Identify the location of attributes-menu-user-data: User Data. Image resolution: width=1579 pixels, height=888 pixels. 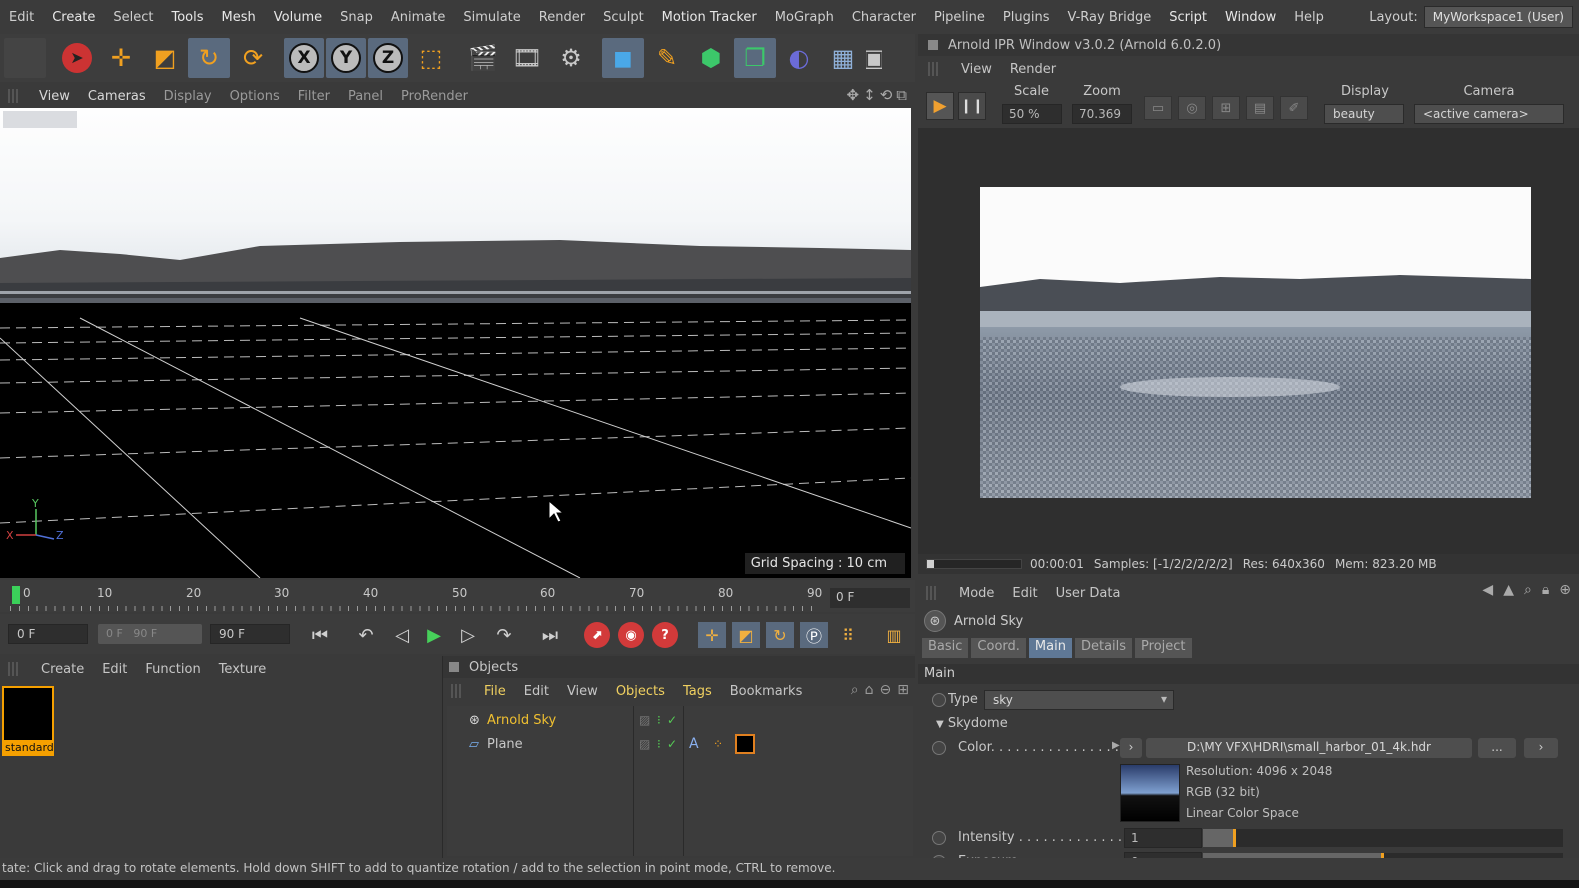
(1088, 593).